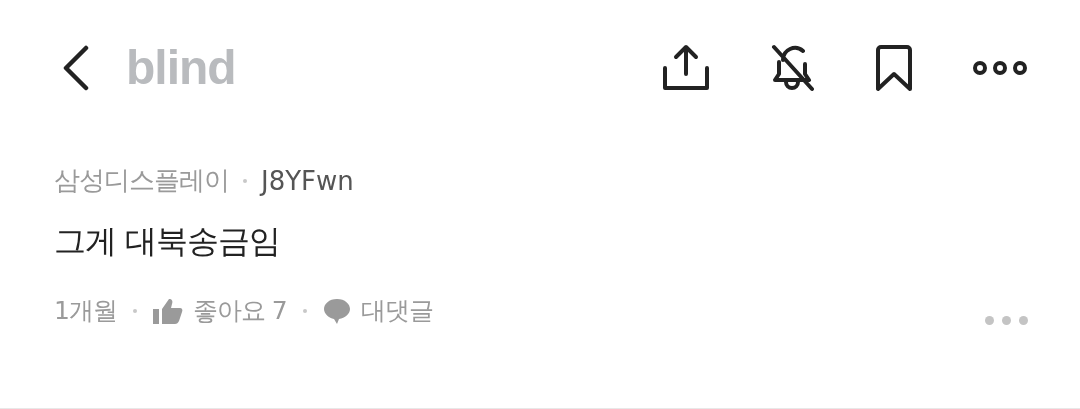 Image resolution: width=1080 pixels, height=409 pixels. I want to click on logo: blind, so click(181, 67).